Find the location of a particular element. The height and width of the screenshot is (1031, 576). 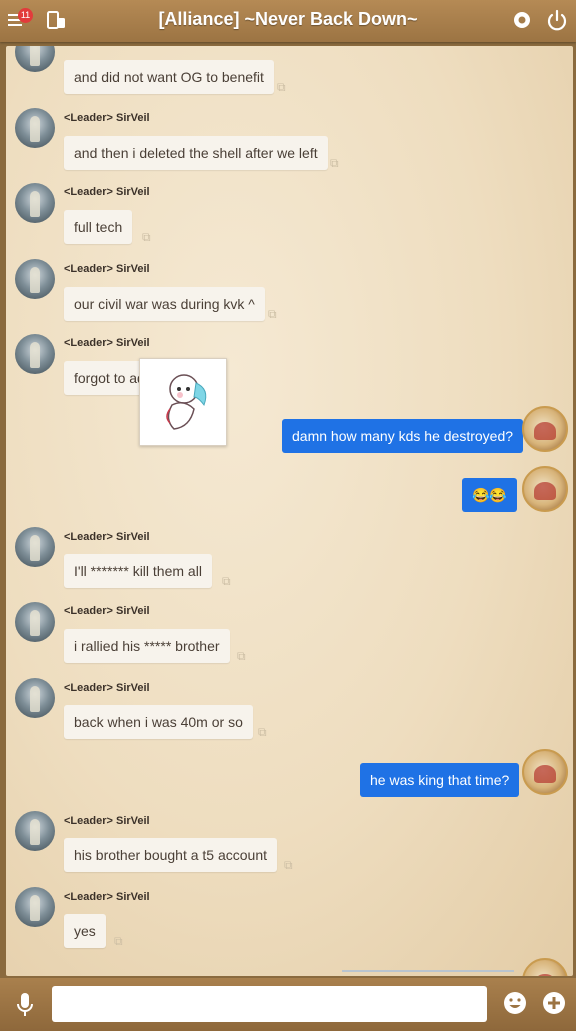

my-message-bubble: 😂😂 is located at coordinates (489, 495).